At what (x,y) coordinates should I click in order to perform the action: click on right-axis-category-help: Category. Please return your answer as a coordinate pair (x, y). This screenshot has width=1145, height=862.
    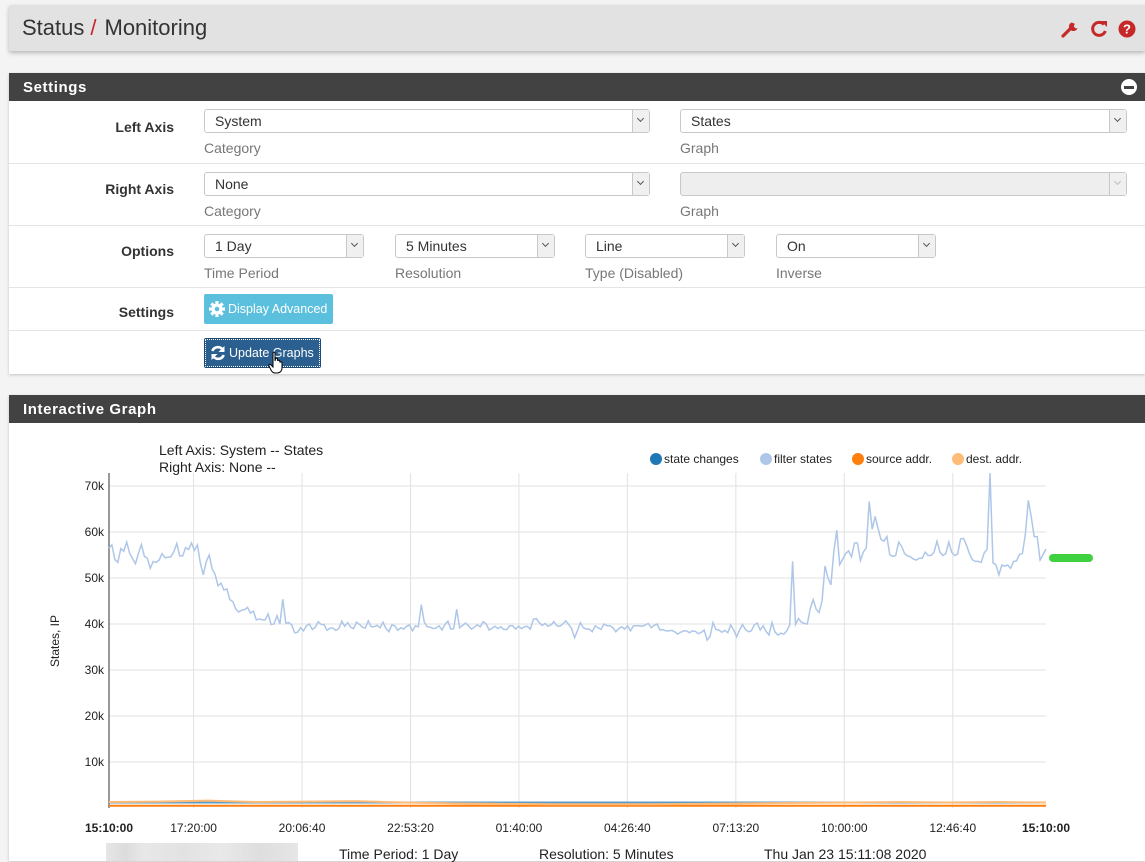
    Looking at the image, I should click on (232, 211).